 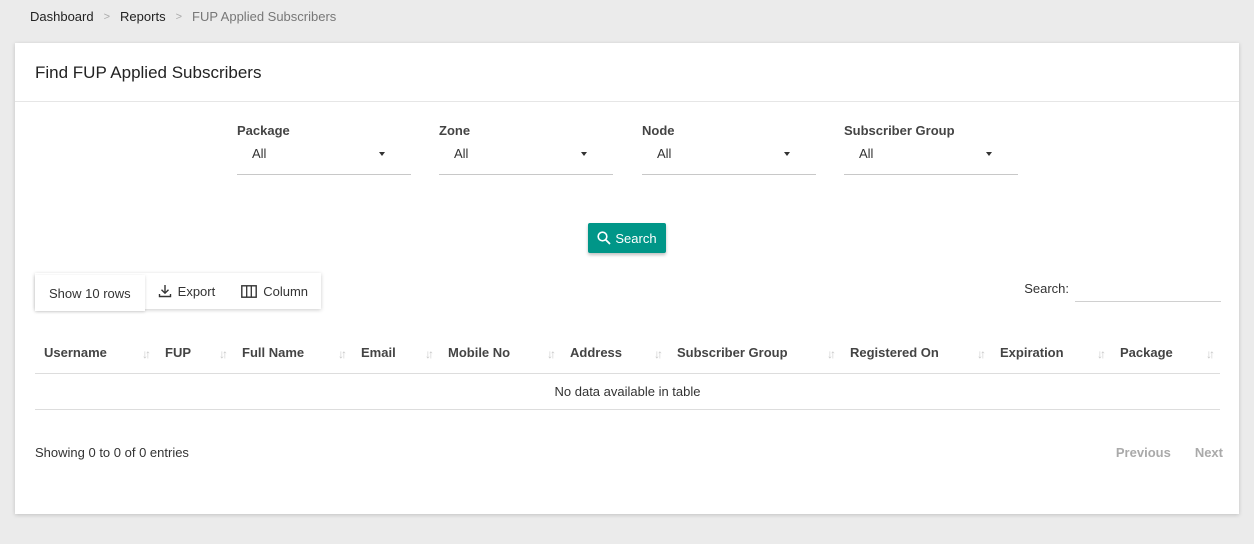 I want to click on package-select: All, so click(x=324, y=160).